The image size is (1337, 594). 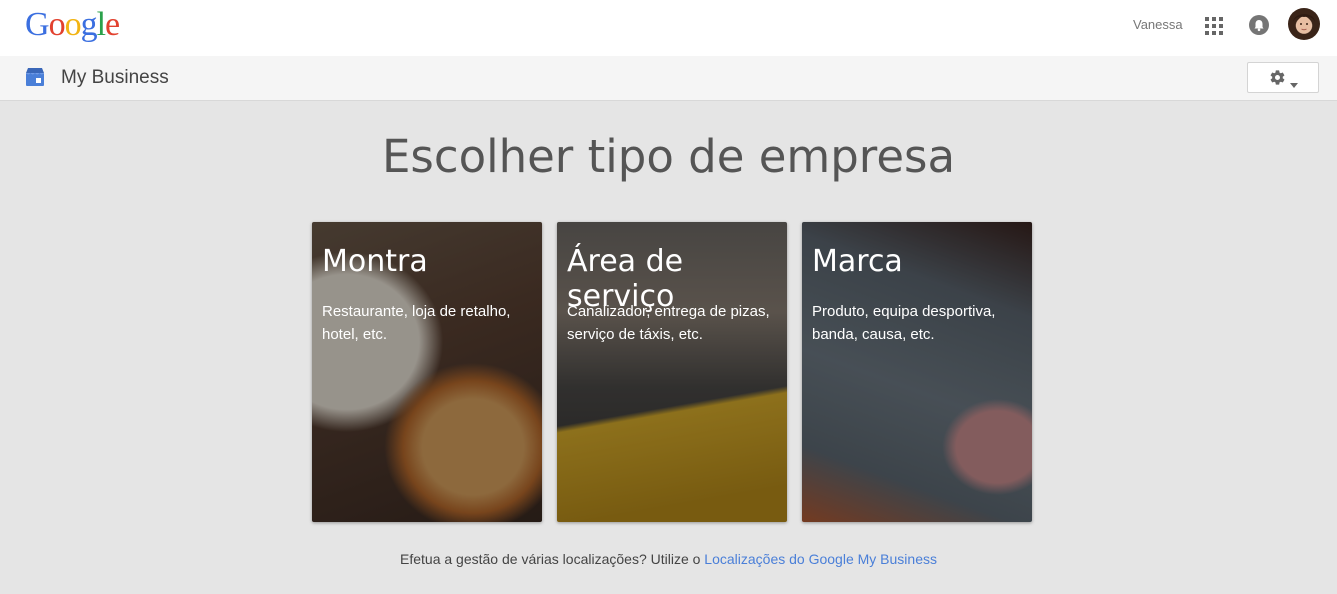 What do you see at coordinates (1259, 25) in the screenshot?
I see `bell-icon` at bounding box center [1259, 25].